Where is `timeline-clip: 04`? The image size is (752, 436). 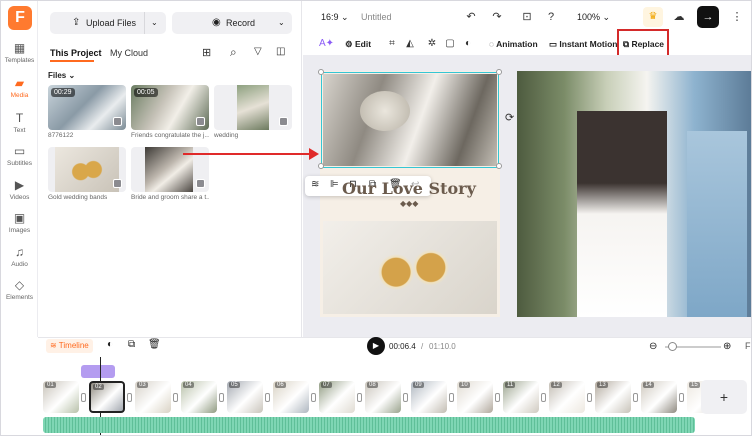 timeline-clip: 04 is located at coordinates (199, 397).